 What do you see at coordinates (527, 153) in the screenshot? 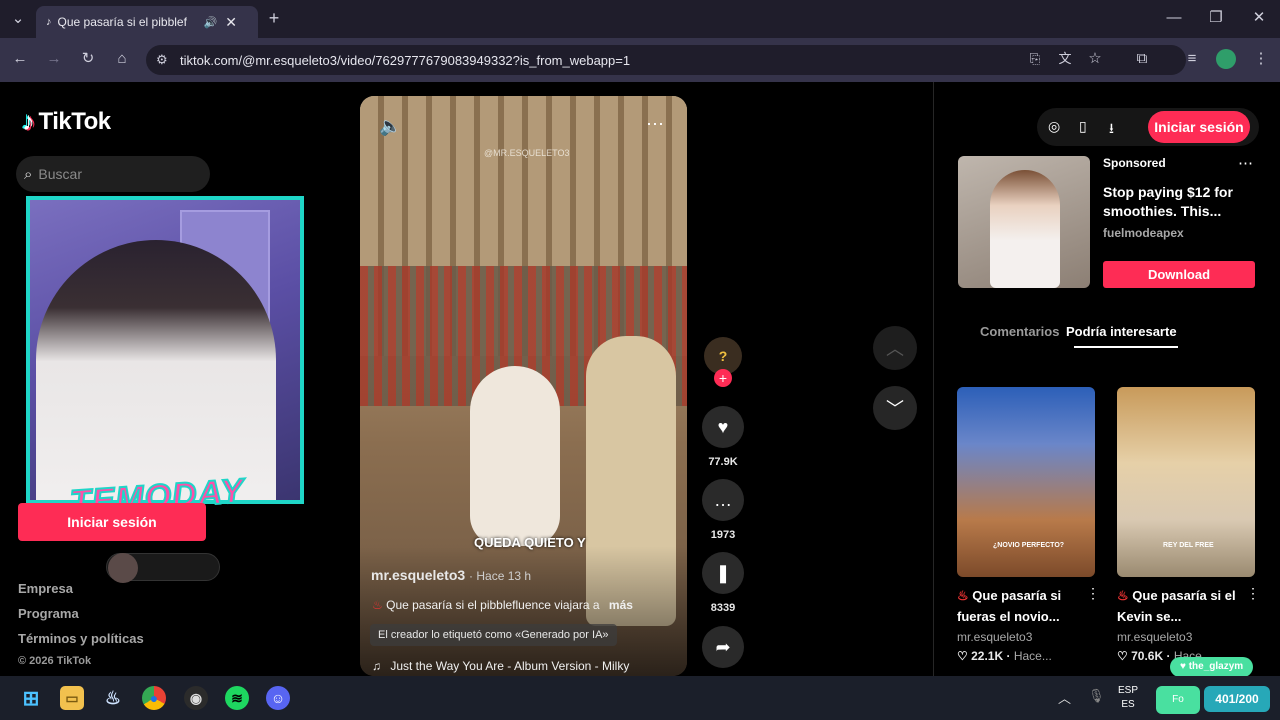
I see `video-watermark: @MR.ESQUELETO3` at bounding box center [527, 153].